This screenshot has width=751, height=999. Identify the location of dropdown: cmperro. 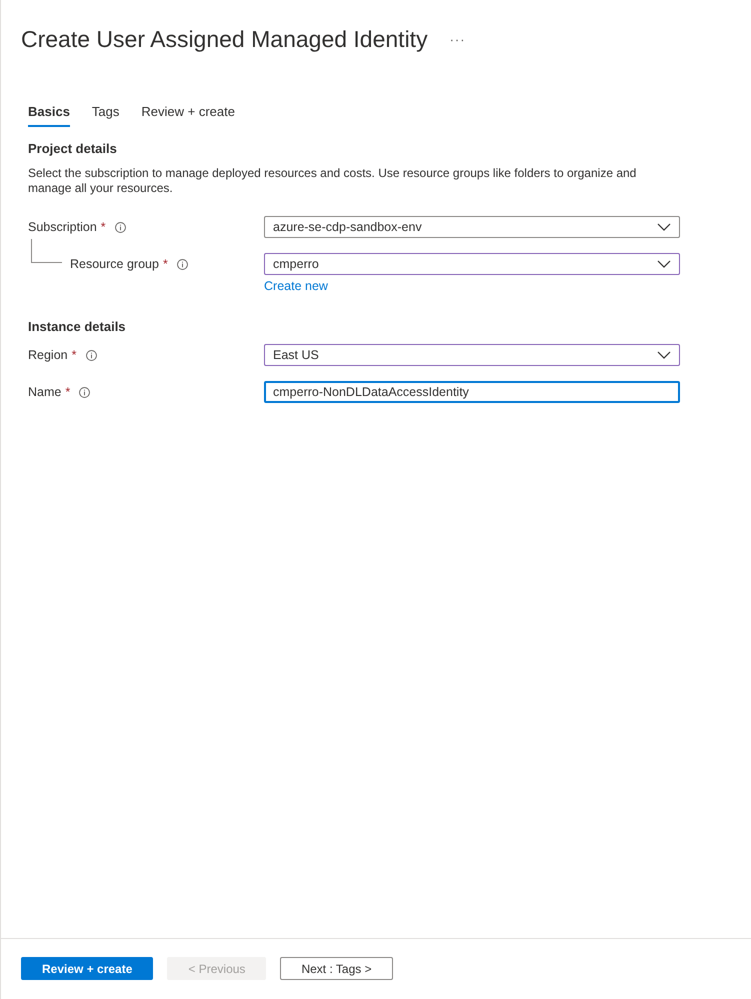
(472, 264).